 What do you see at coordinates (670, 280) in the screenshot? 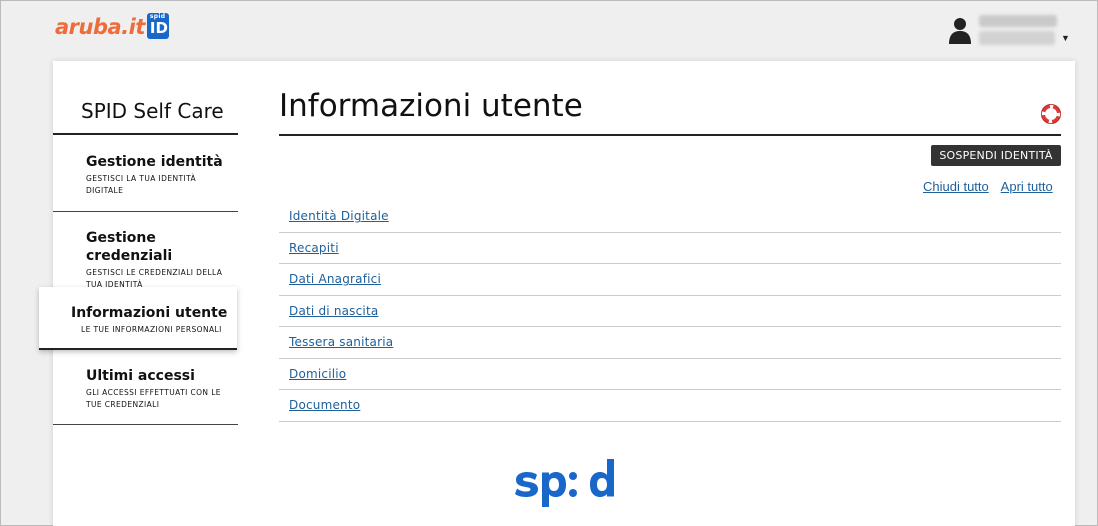
I see `list-item: Dati Anagrafici` at bounding box center [670, 280].